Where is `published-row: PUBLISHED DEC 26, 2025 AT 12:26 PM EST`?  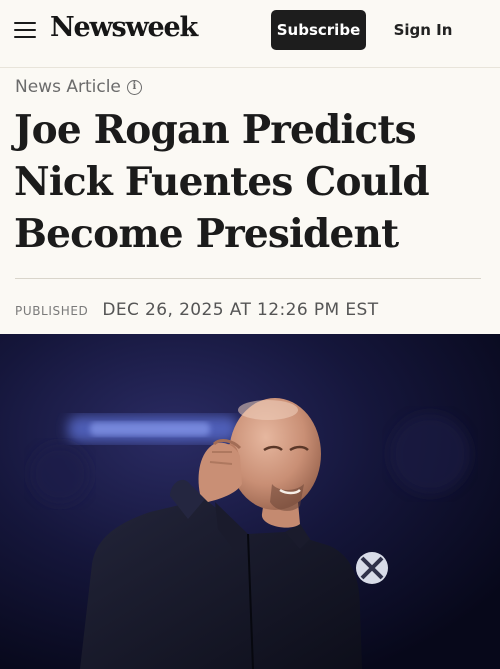 published-row: PUBLISHED DEC 26, 2025 AT 12:26 PM EST is located at coordinates (197, 310).